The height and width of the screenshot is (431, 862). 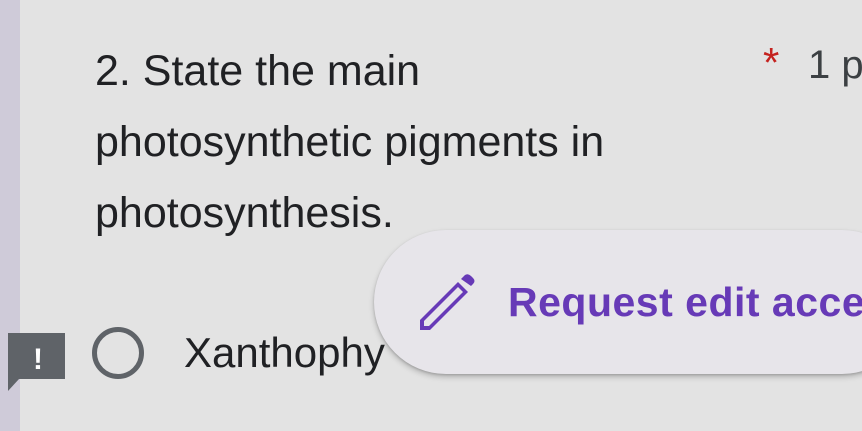 What do you see at coordinates (447, 302) in the screenshot?
I see `pencil-icon` at bounding box center [447, 302].